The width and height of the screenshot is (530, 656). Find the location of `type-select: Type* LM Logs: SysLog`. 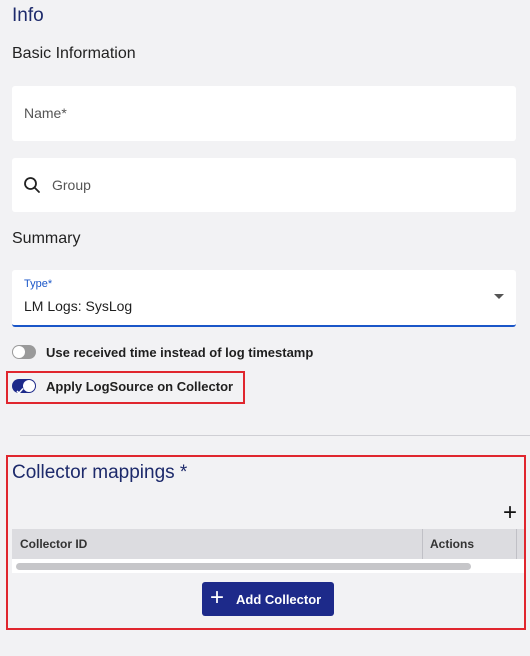

type-select: Type* LM Logs: SysLog is located at coordinates (264, 298).